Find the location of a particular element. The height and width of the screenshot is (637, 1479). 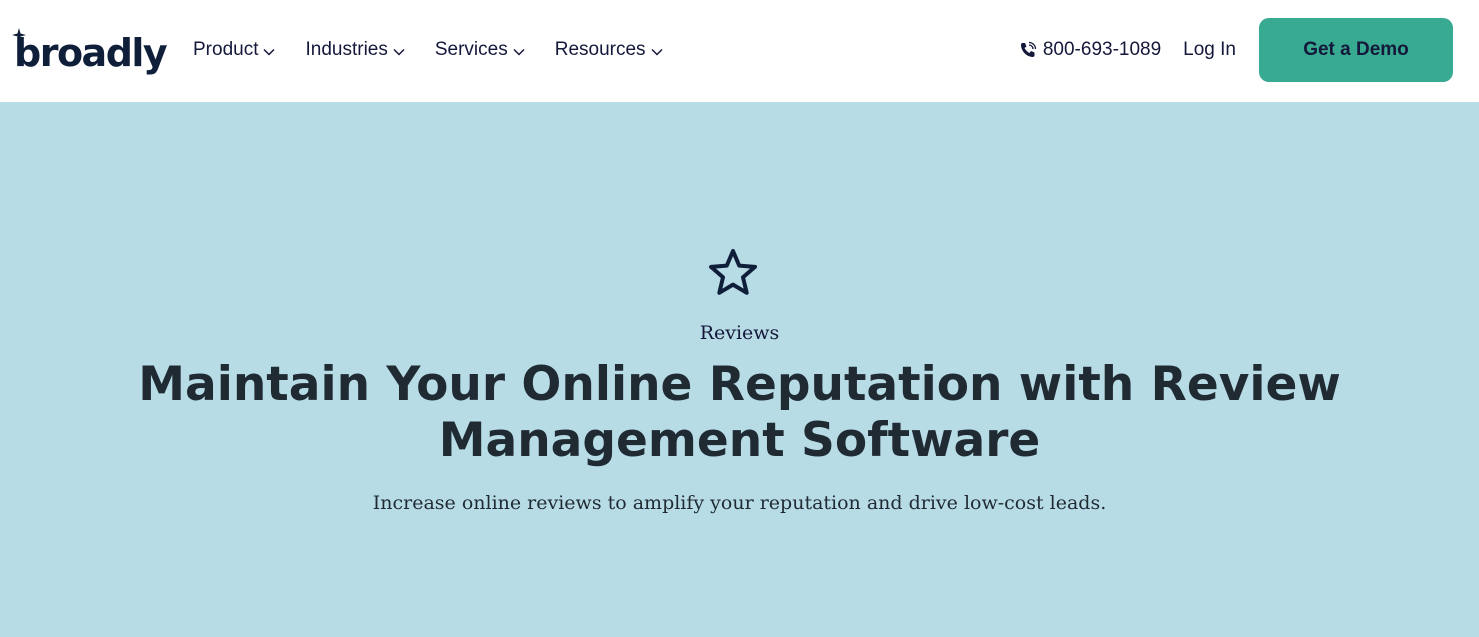

broadly-logo: broadly is located at coordinates (90, 51).